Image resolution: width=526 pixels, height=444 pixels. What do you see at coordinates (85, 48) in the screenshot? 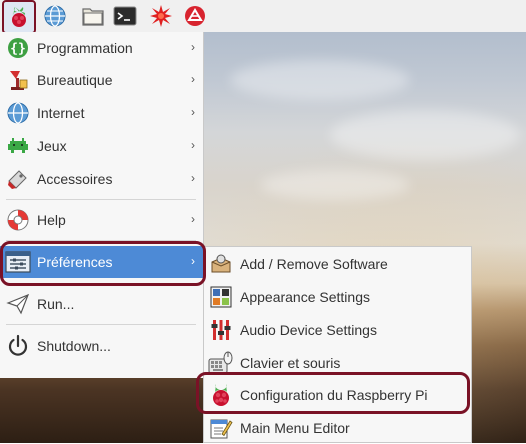
I see `menu-item-label: Programmation` at bounding box center [85, 48].